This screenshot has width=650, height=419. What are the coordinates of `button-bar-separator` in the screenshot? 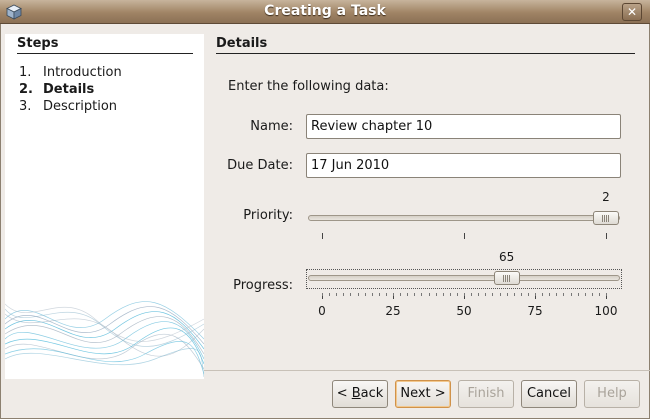 It's located at (427, 370).